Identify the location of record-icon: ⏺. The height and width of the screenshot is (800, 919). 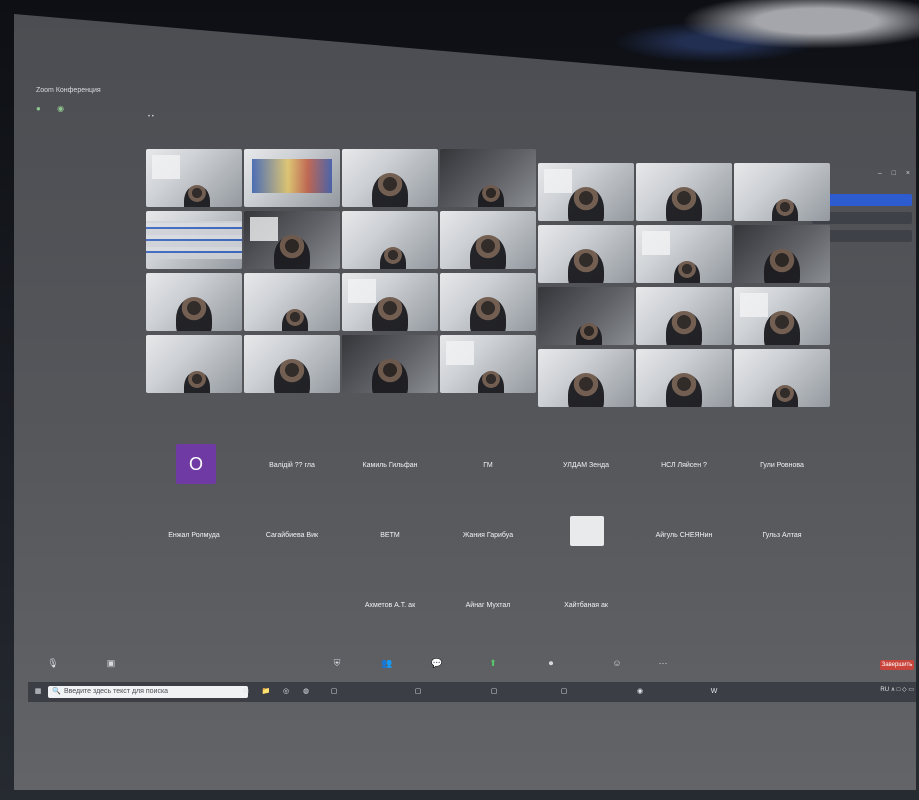
(551, 664).